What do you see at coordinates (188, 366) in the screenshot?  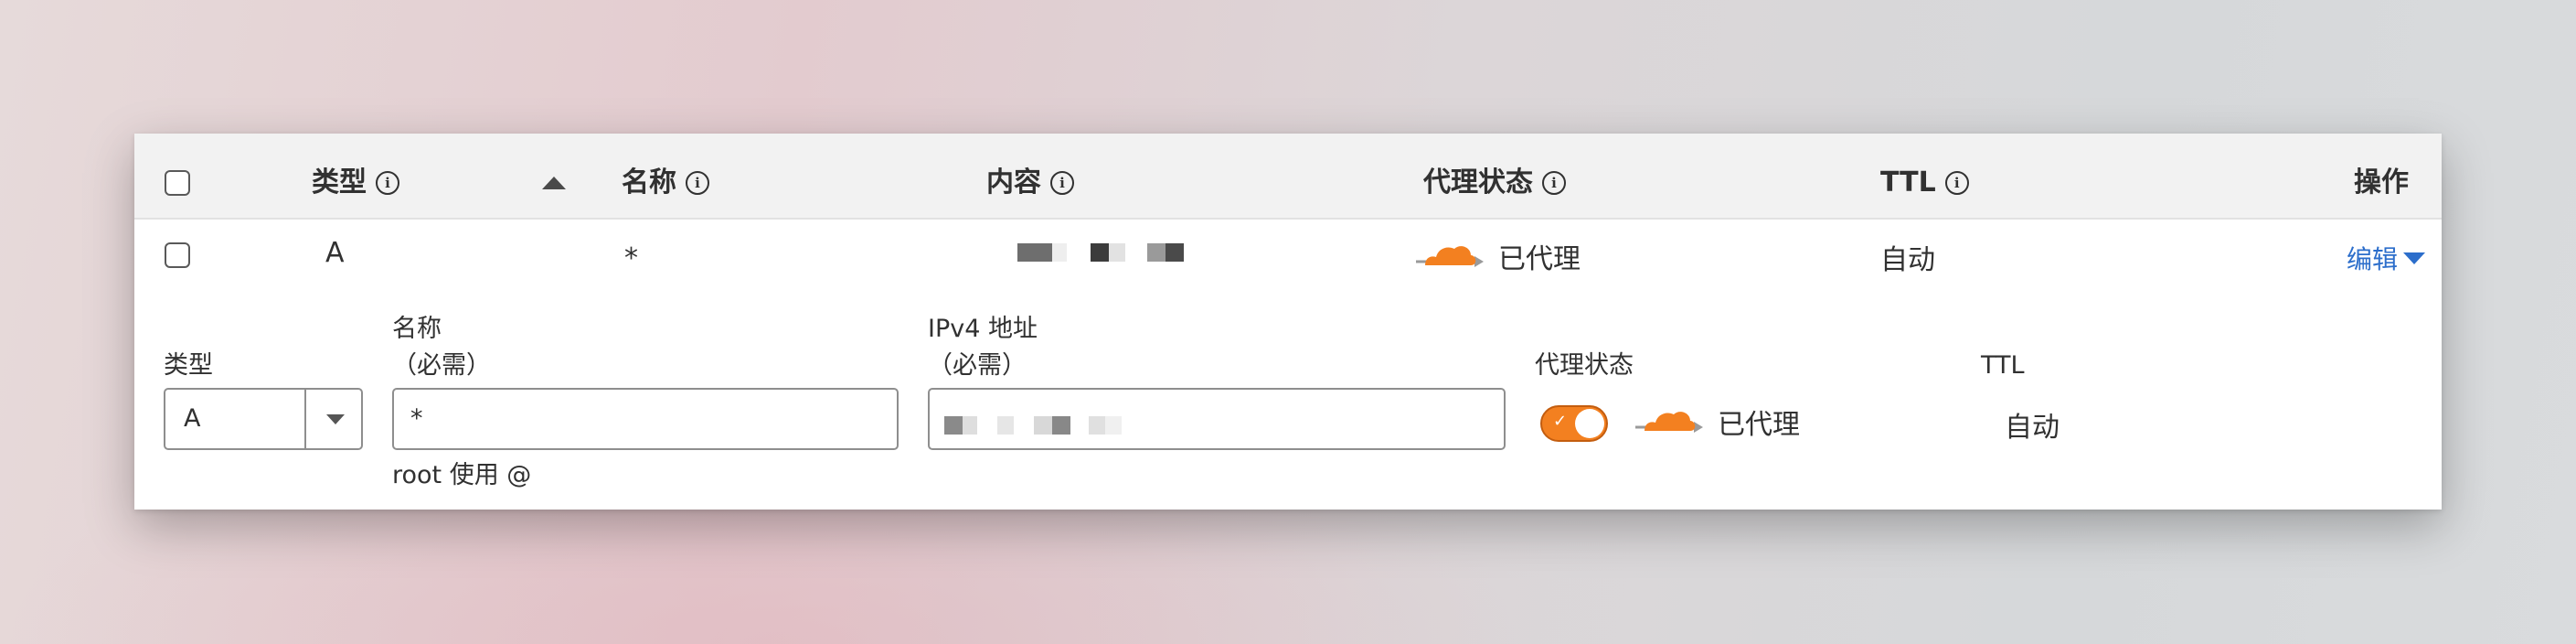 I see `type-label: 类型` at bounding box center [188, 366].